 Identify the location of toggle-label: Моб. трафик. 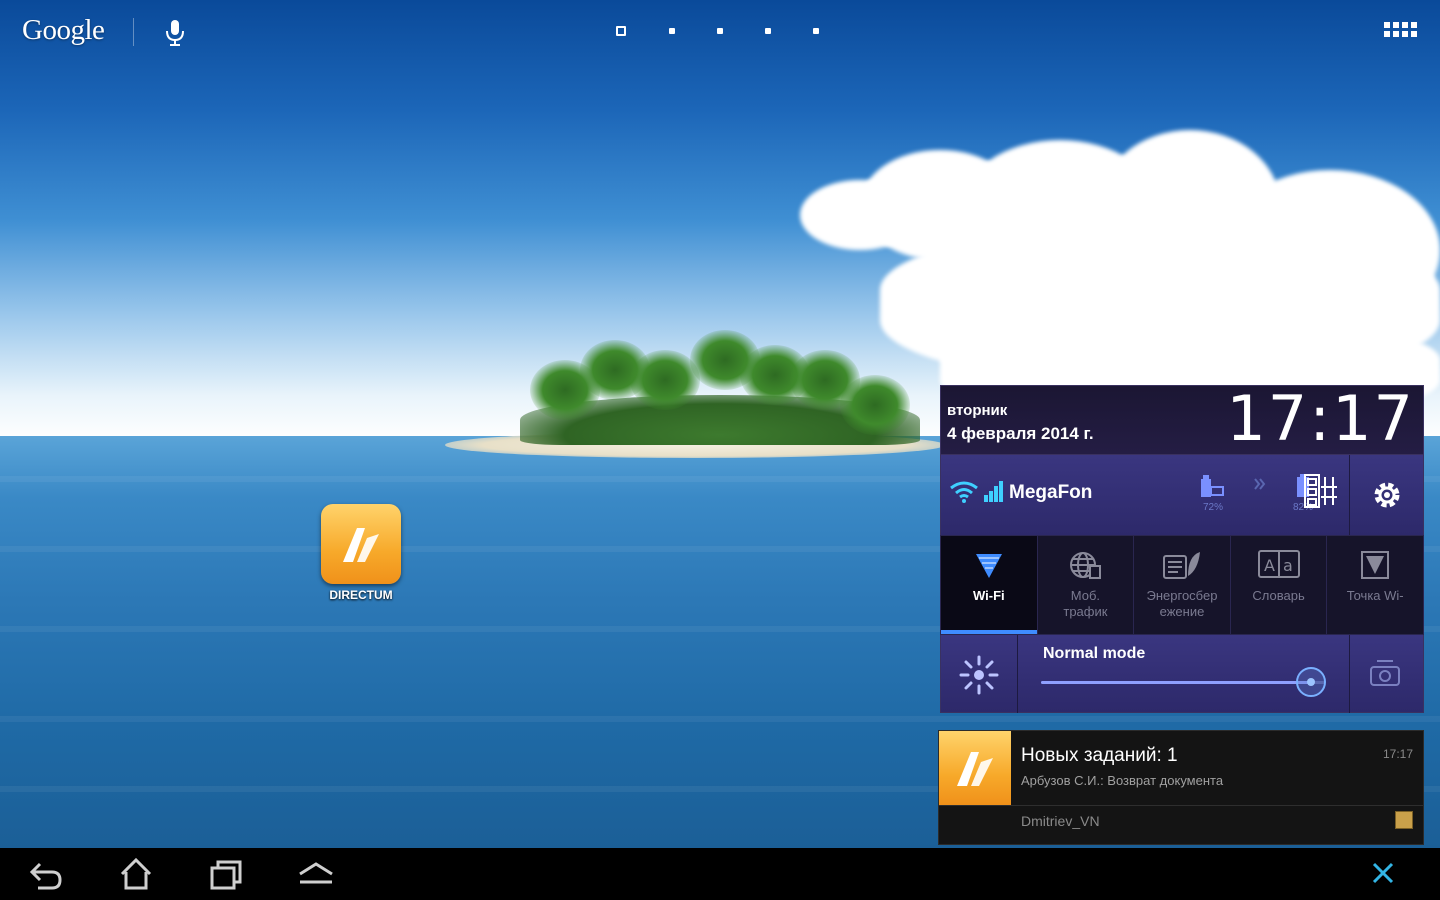
(1085, 603).